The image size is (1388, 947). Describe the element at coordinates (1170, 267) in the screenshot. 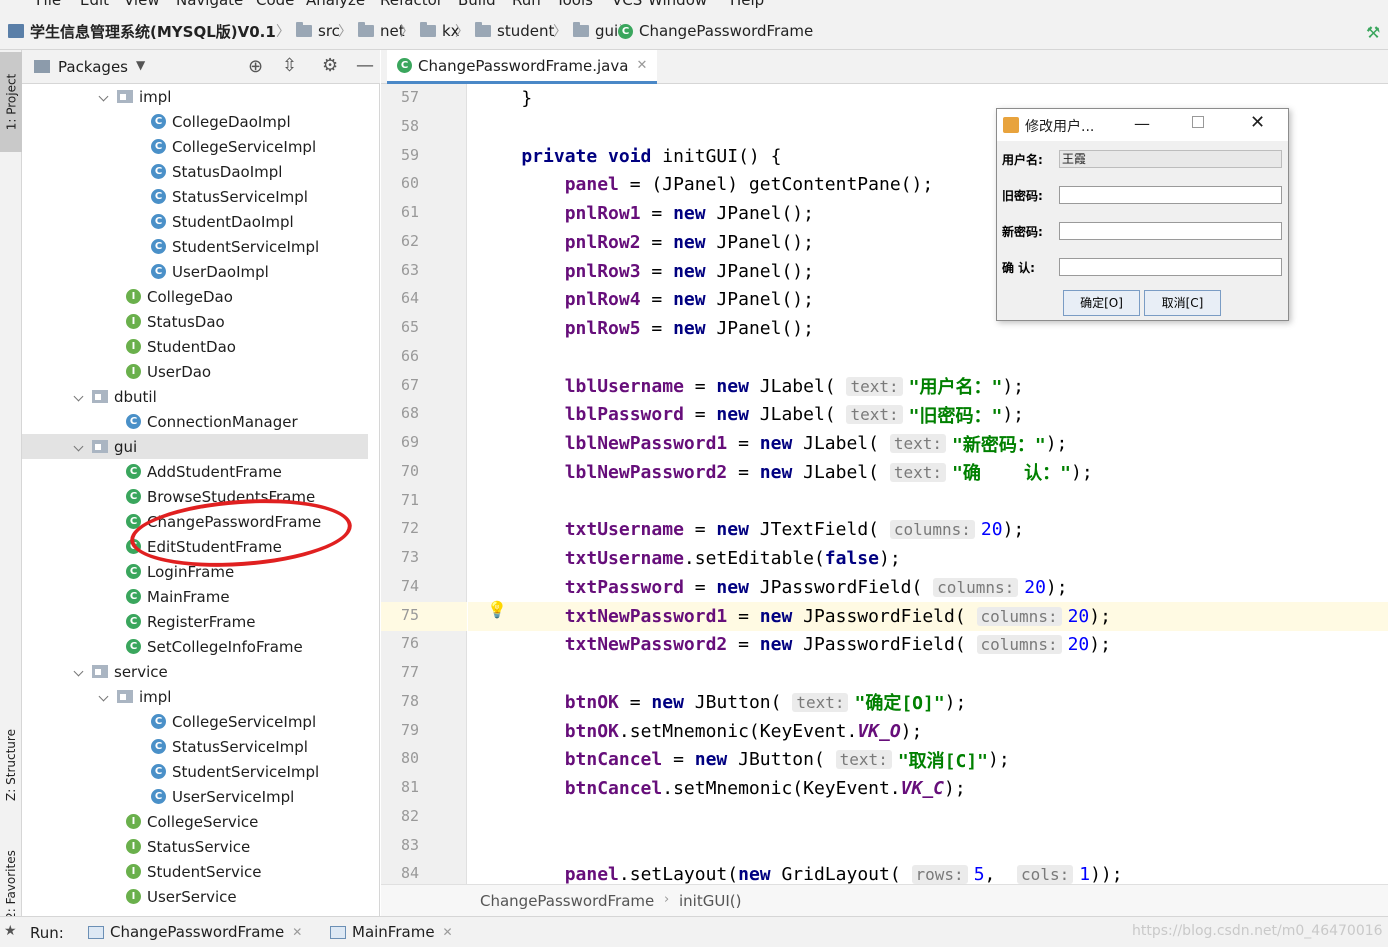

I see `confirm-password-field` at that location.